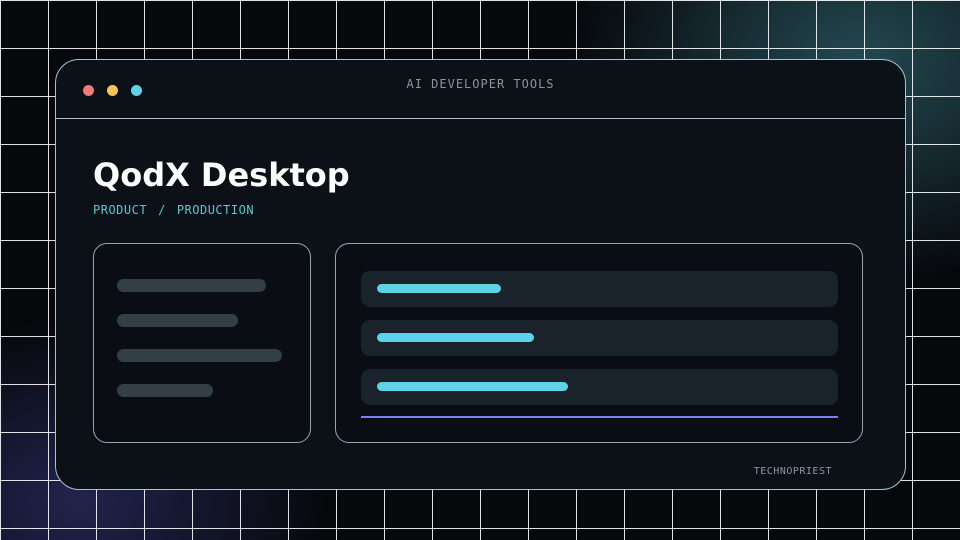 The height and width of the screenshot is (540, 960). I want to click on breadcrumb-item-production: PRODUCTION, so click(215, 210).